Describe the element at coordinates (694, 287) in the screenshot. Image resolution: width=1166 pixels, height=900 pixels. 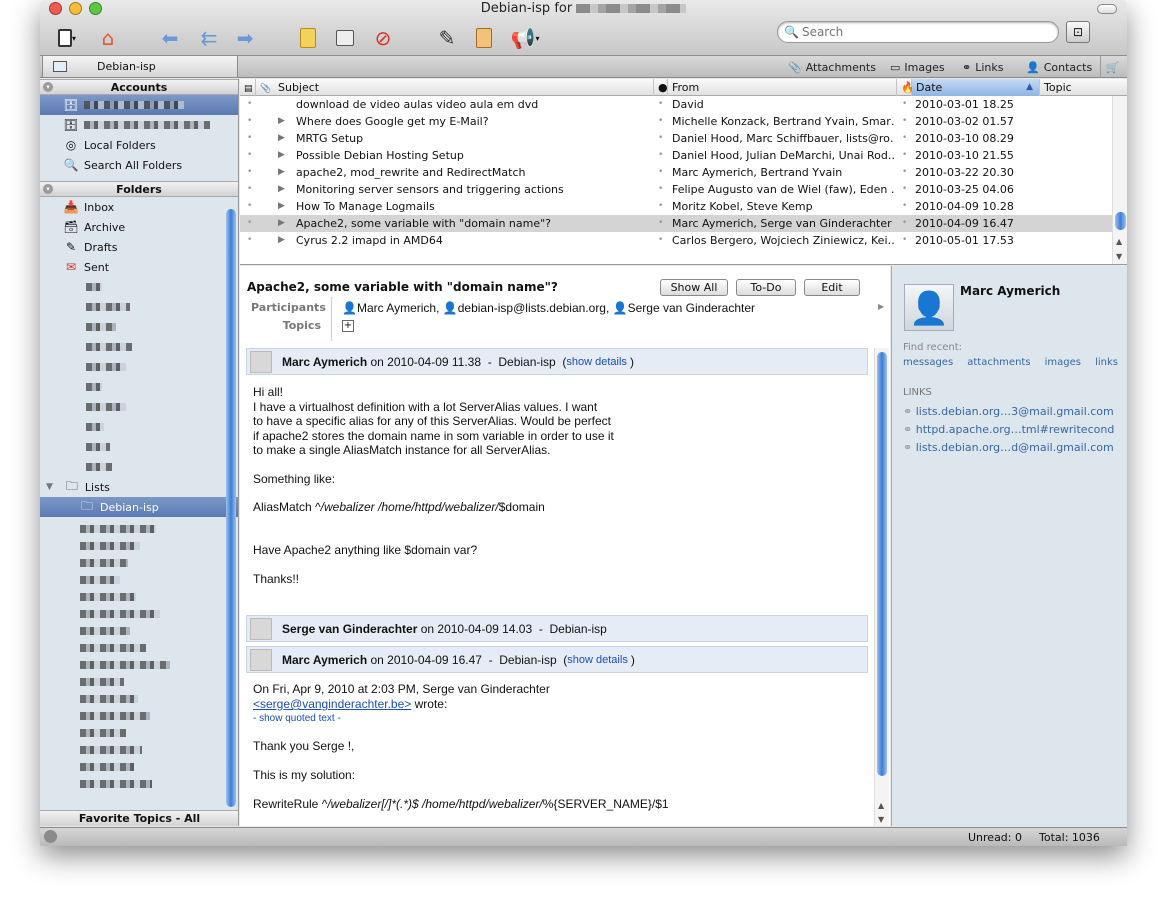
I see `show-all-button: Show All` at that location.